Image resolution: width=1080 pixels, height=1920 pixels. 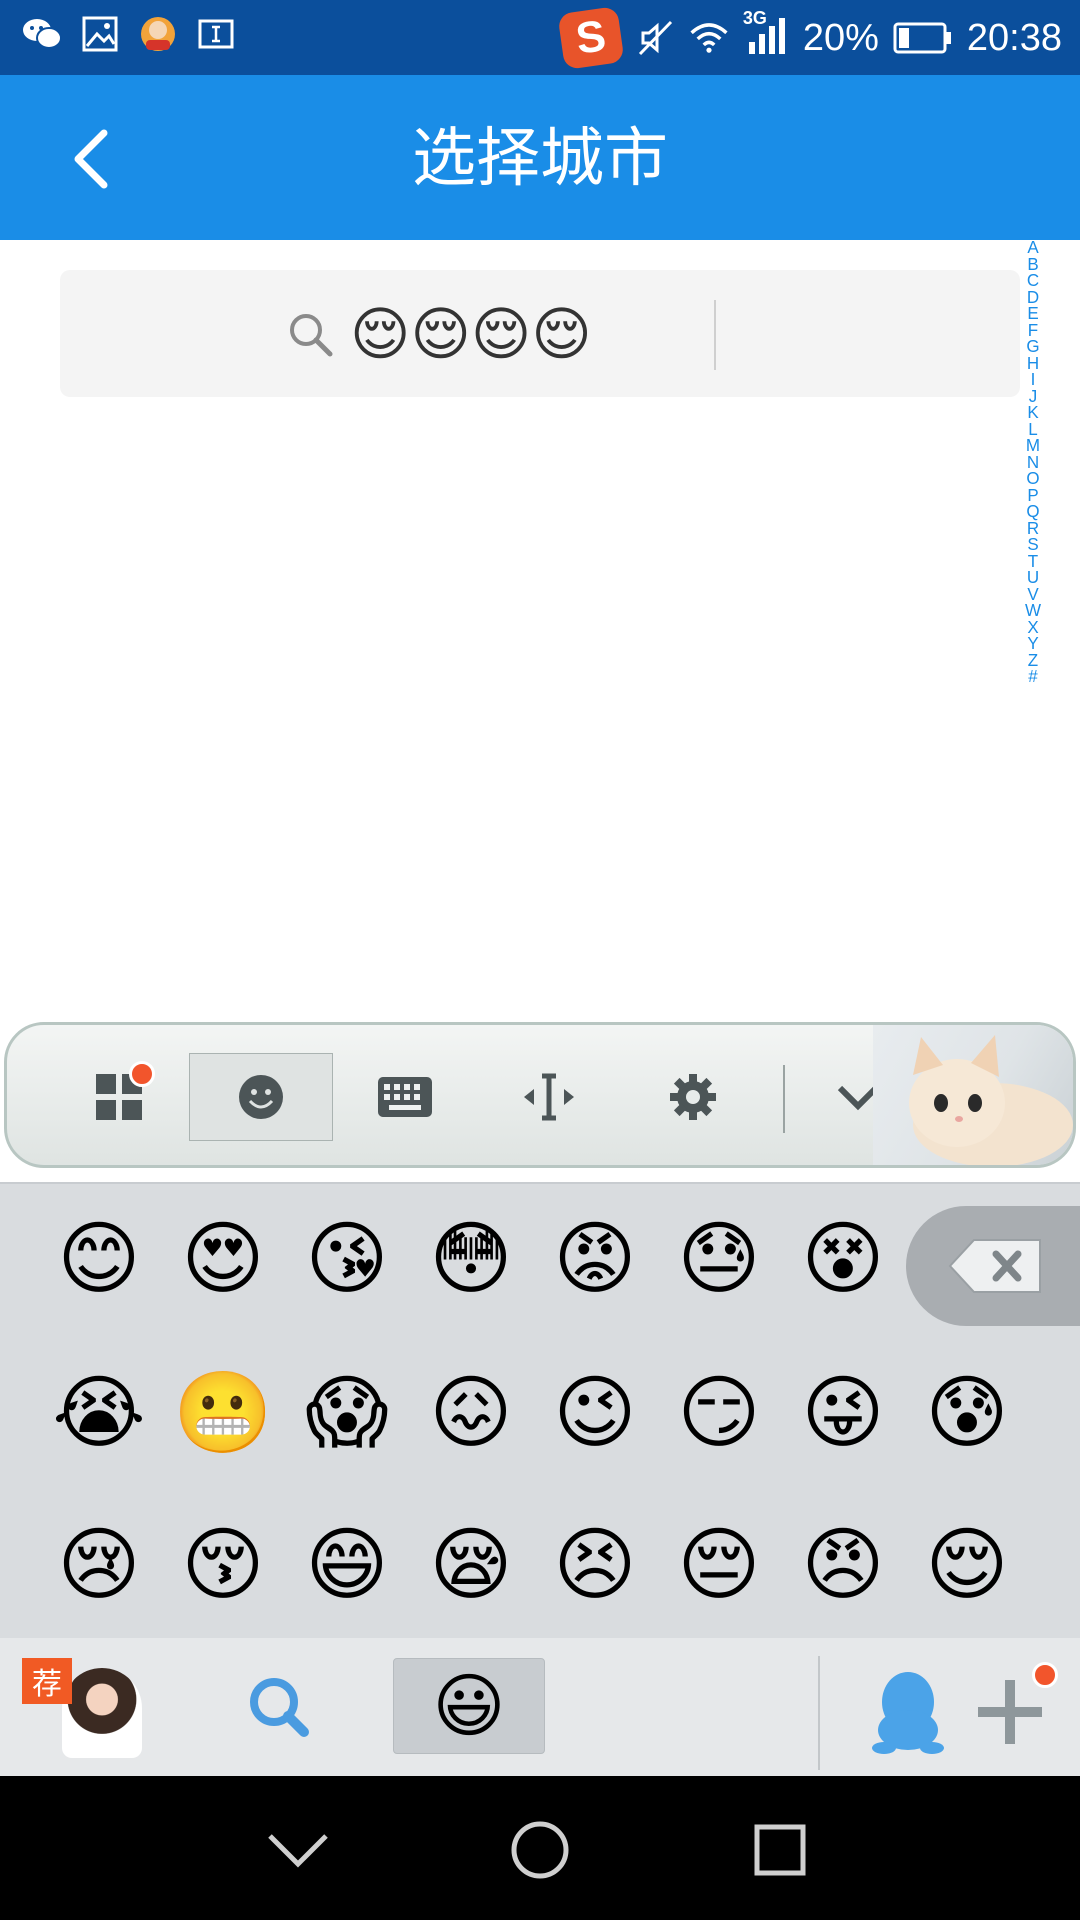 I want to click on recommend-button: 荐, so click(x=82, y=1708).